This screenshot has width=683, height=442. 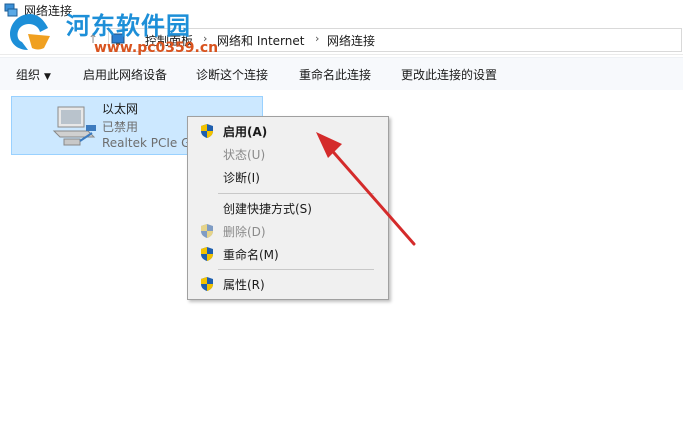 I want to click on menu-item-rename: 重命名(M), so click(x=288, y=254).